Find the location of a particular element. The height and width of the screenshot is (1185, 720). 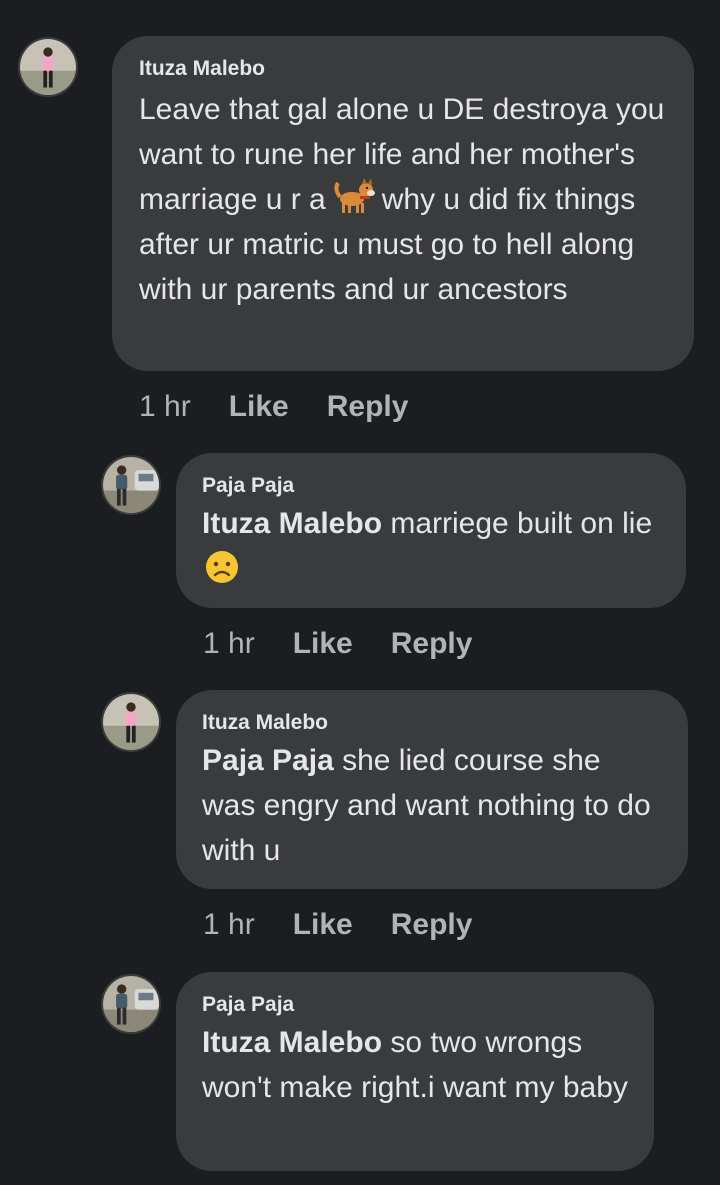

comment-text-body: marriege built on lie is located at coordinates (517, 523).